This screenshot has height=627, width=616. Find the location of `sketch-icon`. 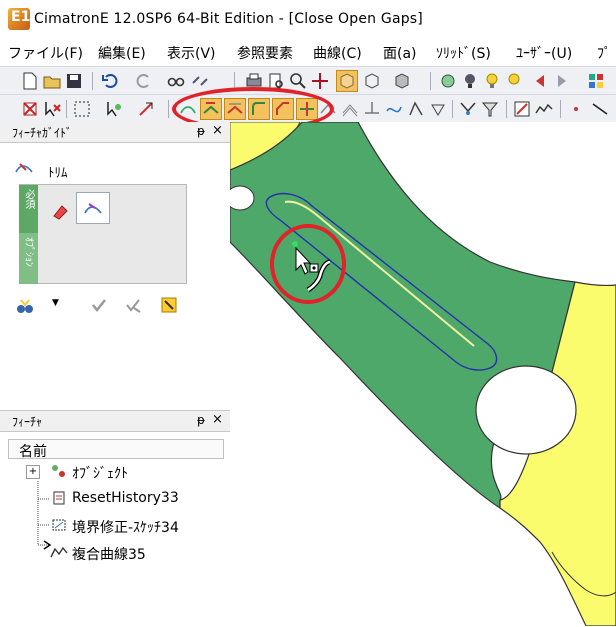

sketch-icon is located at coordinates (522, 109).